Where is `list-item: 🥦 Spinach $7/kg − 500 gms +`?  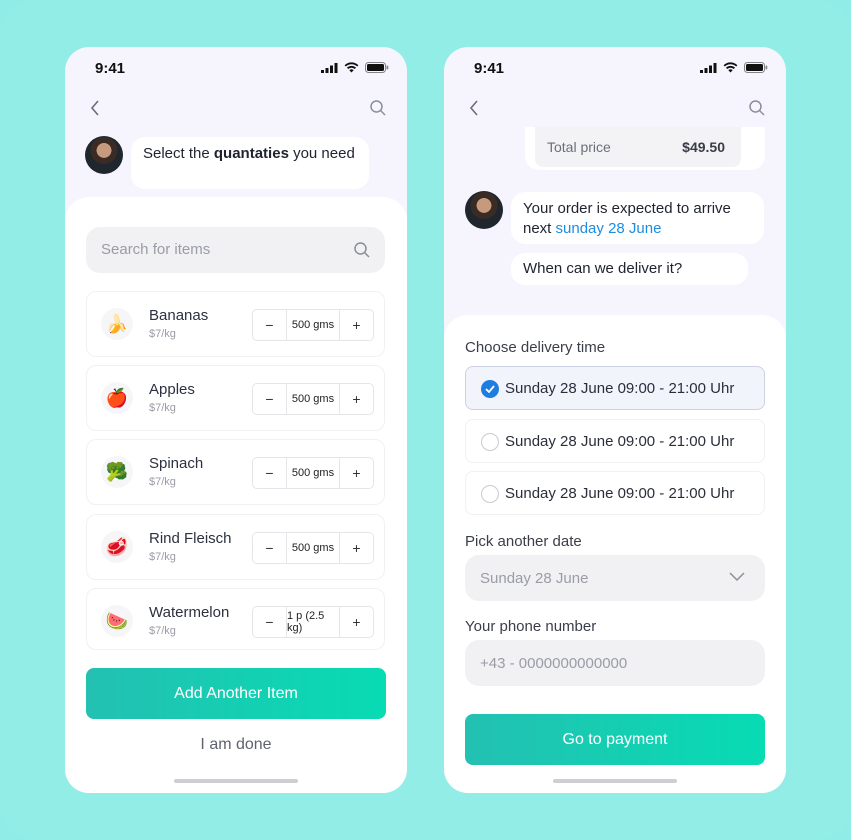
list-item: 🥦 Spinach $7/kg − 500 gms + is located at coordinates (235, 472).